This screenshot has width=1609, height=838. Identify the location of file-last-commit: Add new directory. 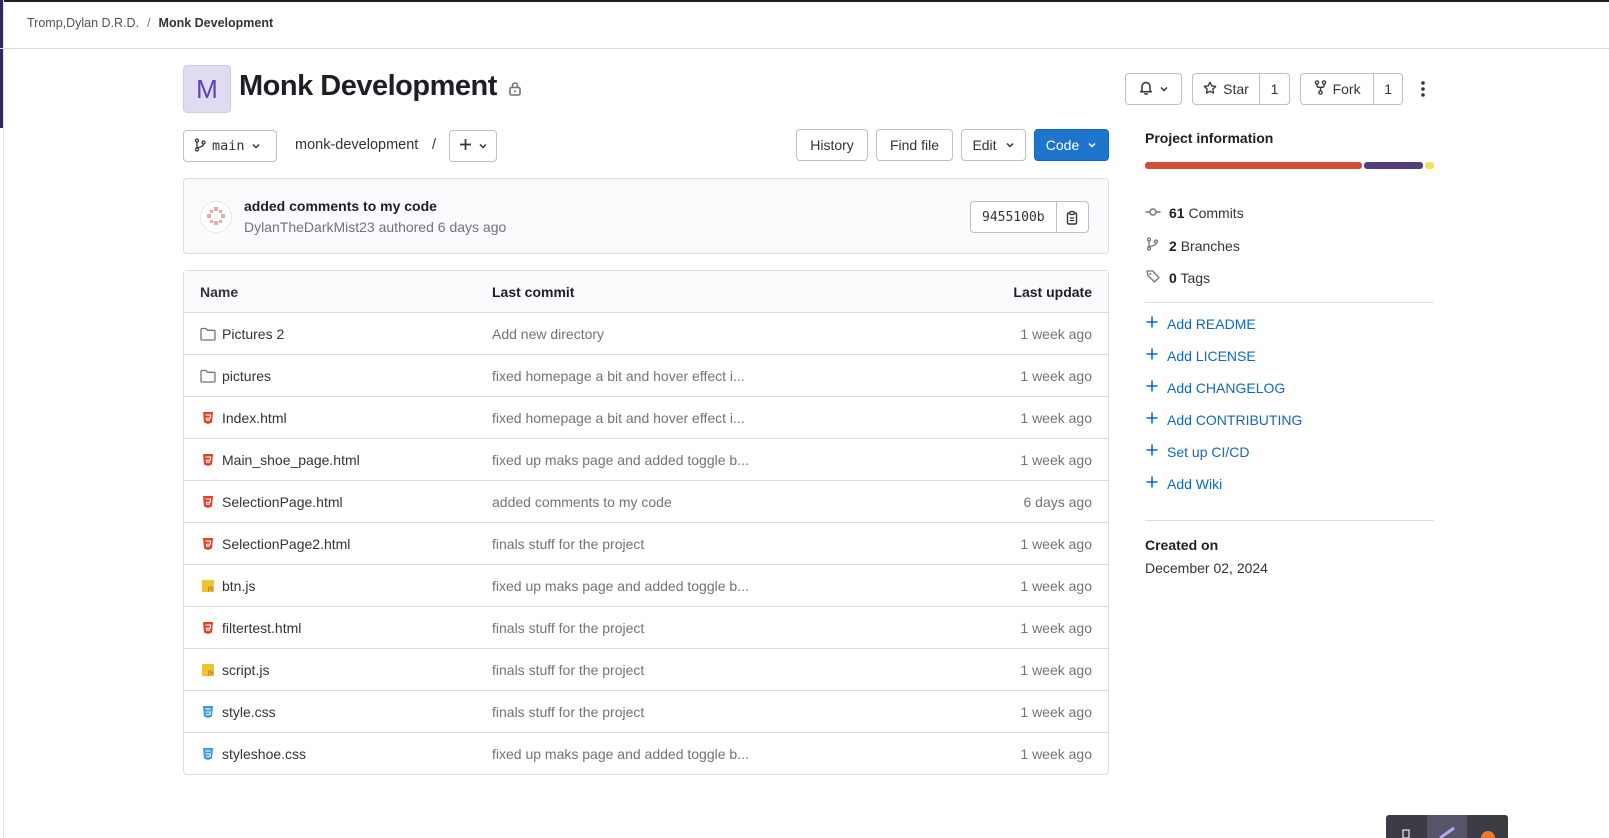
(712, 334).